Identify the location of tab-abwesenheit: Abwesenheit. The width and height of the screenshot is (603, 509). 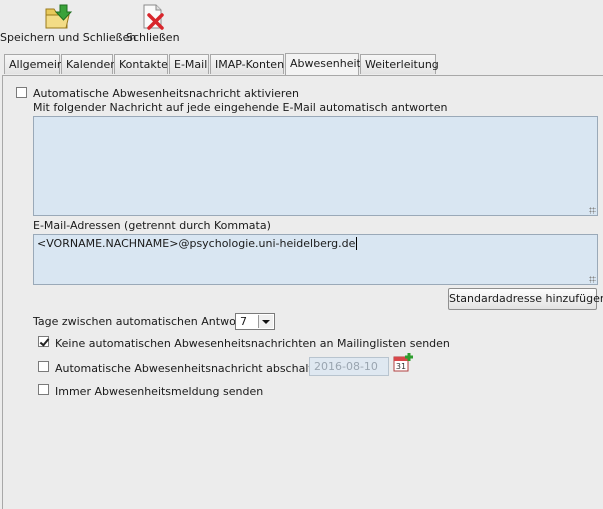
(323, 64).